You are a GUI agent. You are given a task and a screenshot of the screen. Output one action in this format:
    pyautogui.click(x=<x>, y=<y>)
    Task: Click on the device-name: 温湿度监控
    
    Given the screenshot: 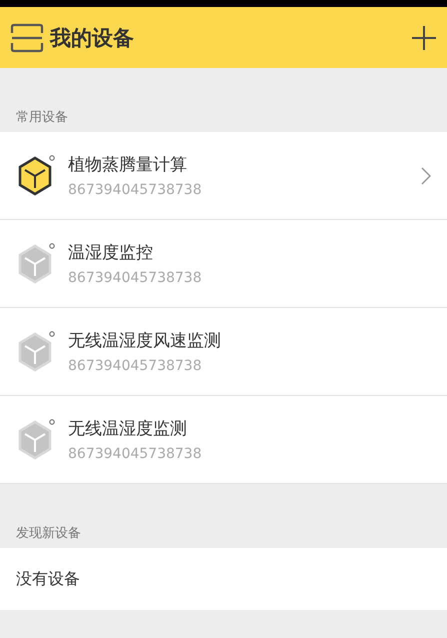 What is the action you would take?
    pyautogui.click(x=111, y=253)
    